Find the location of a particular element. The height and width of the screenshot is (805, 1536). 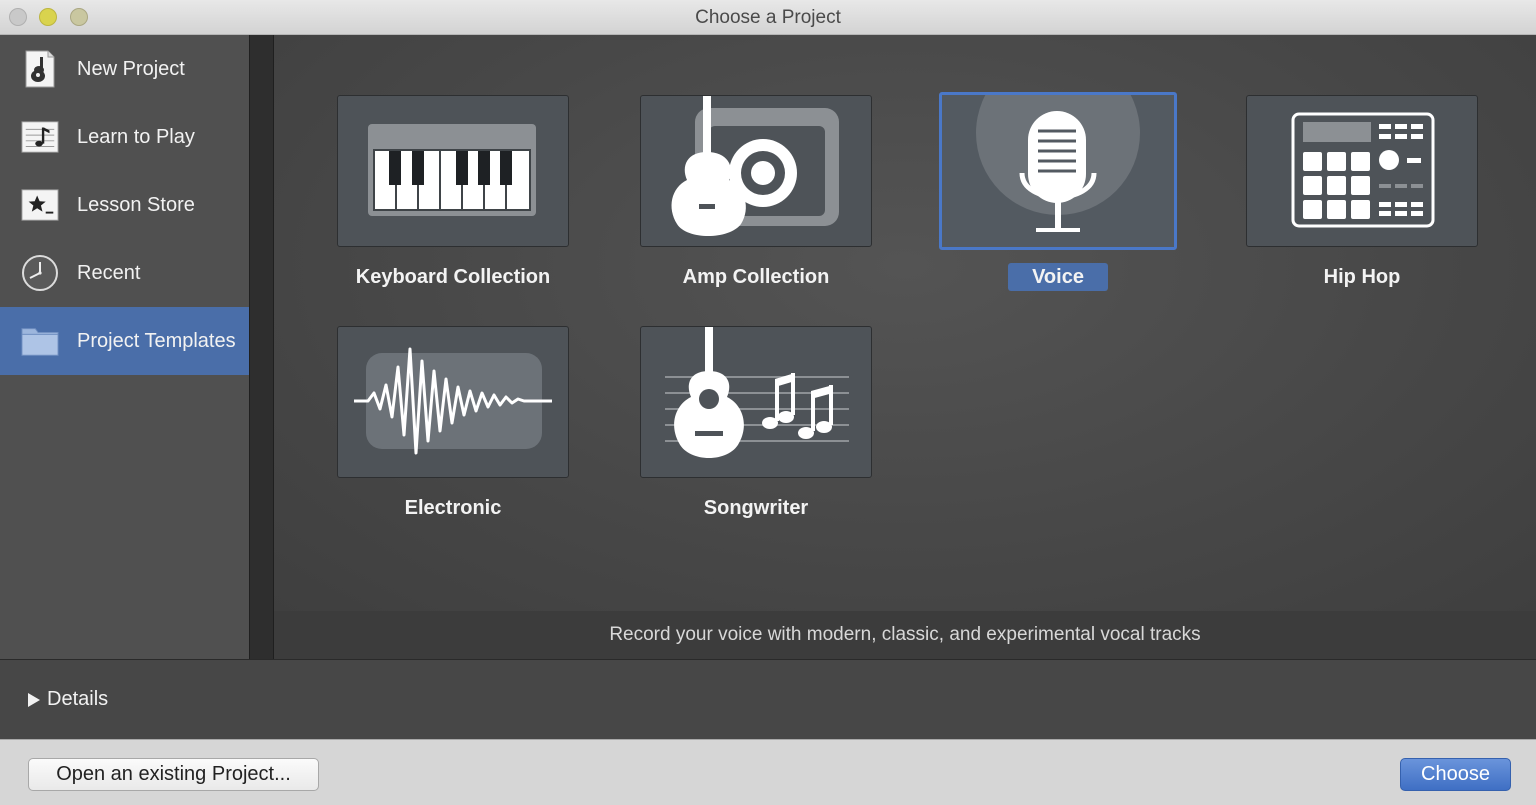

selected-template-label: Voice is located at coordinates (1058, 277).